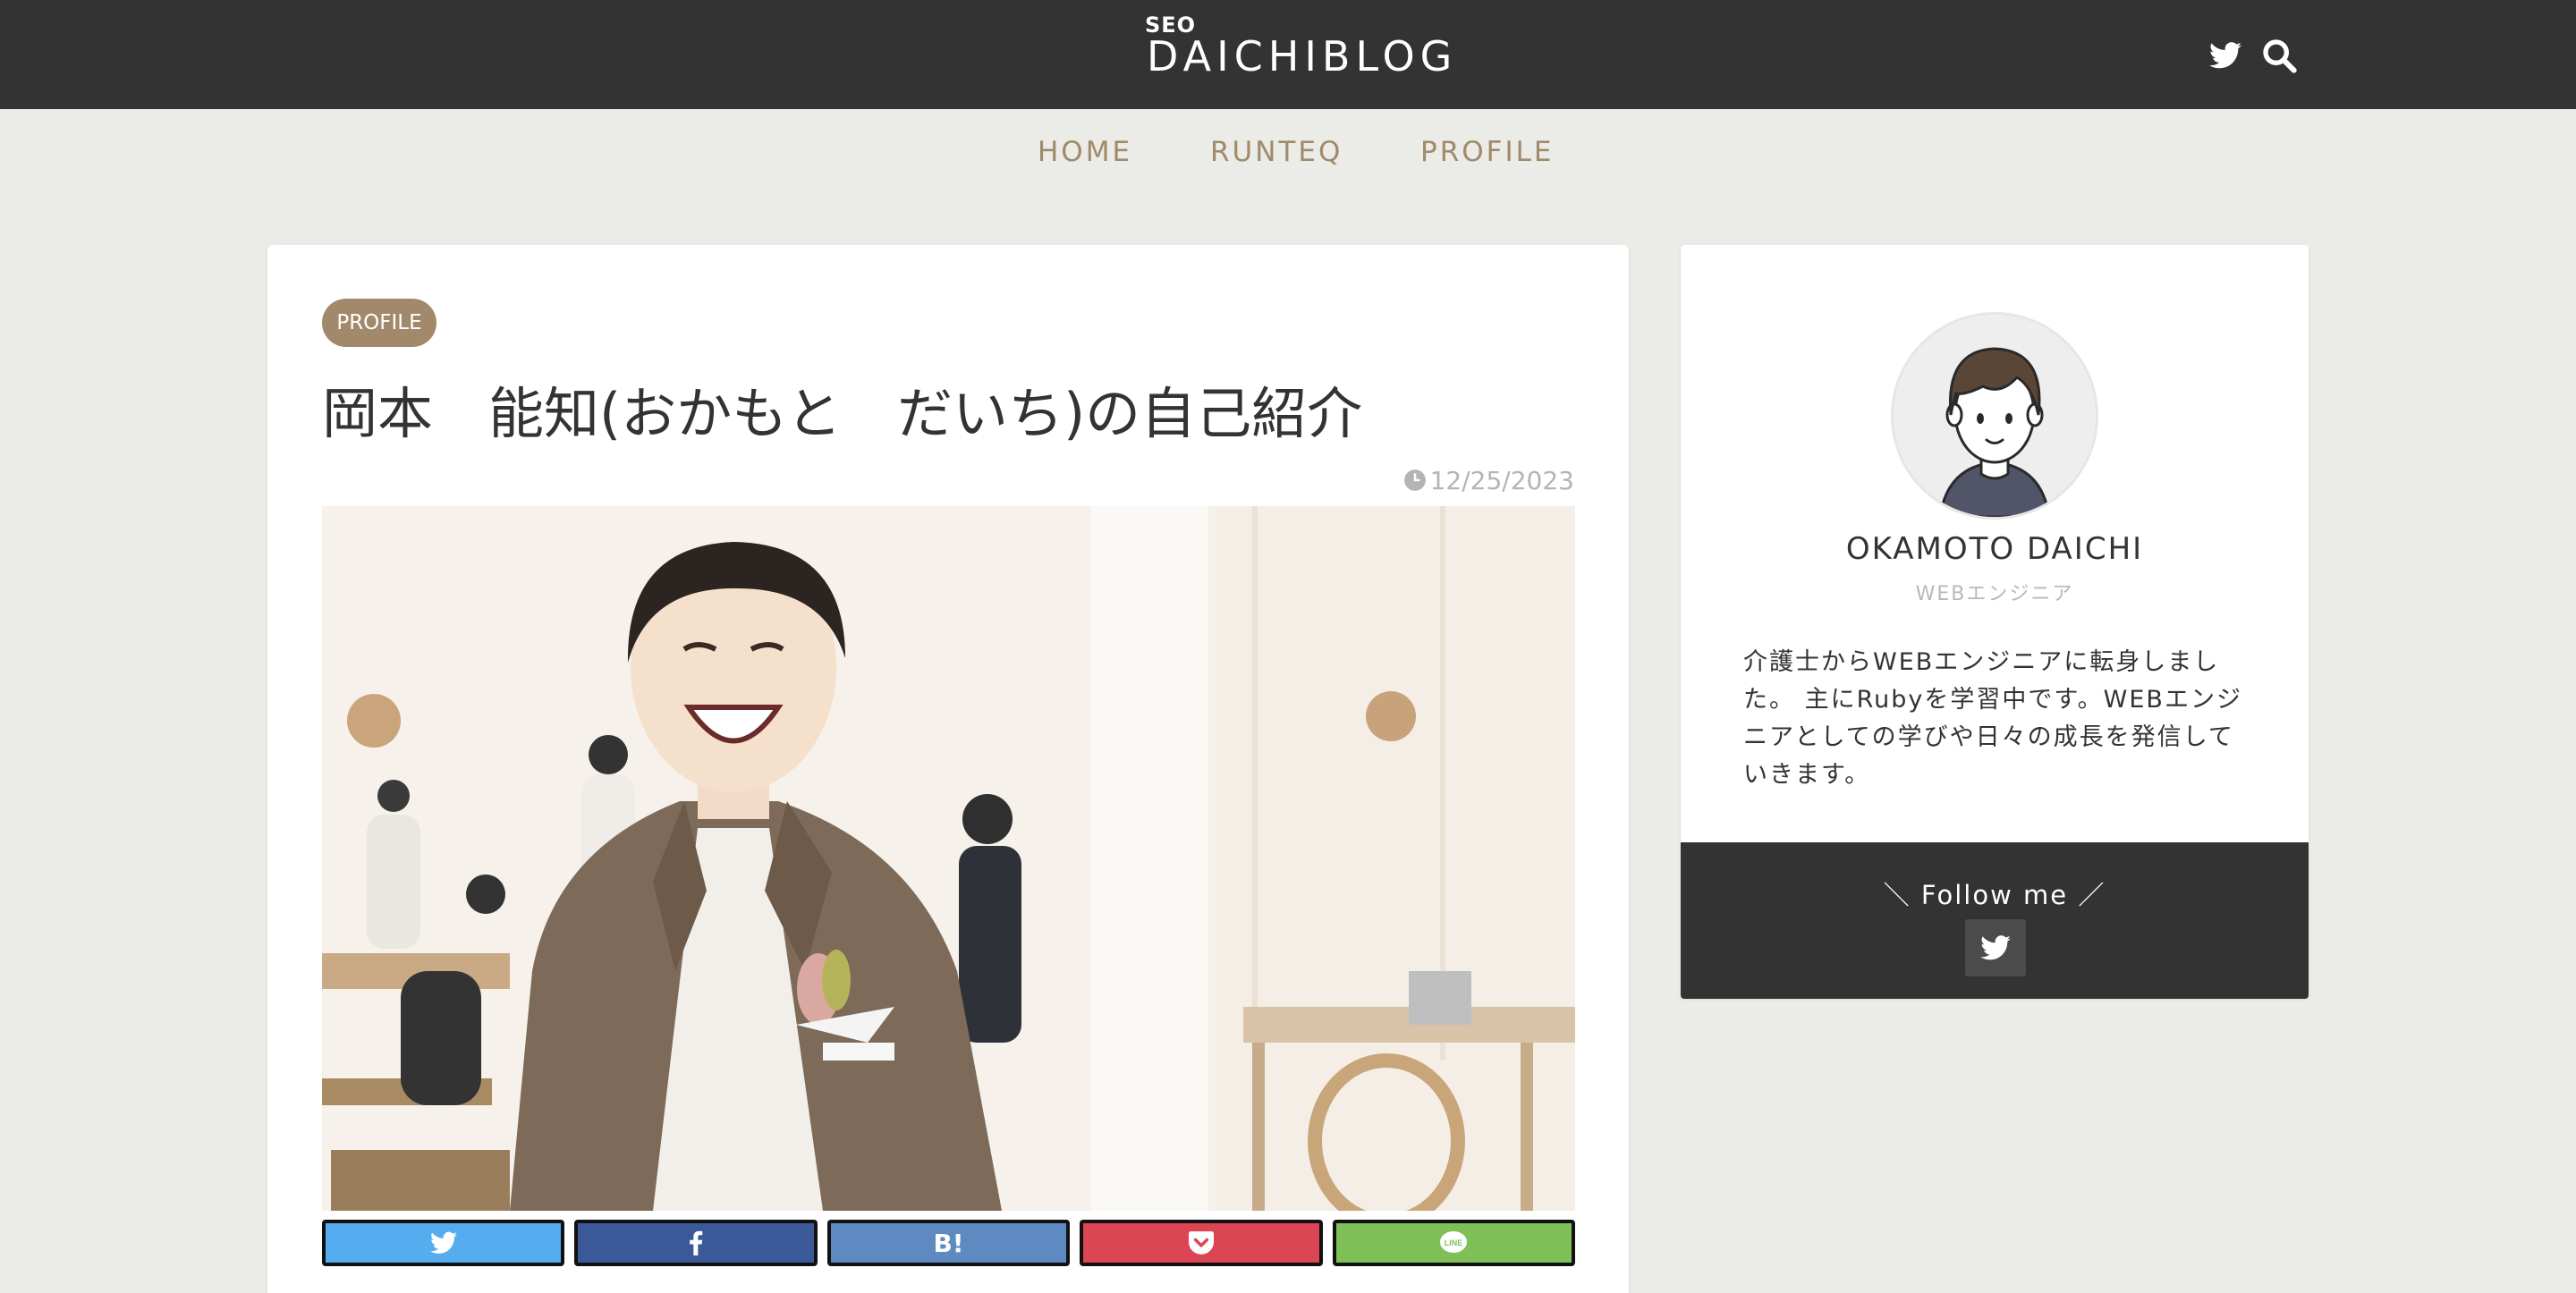 Image resolution: width=2576 pixels, height=1293 pixels. I want to click on clock-icon, so click(1415, 481).